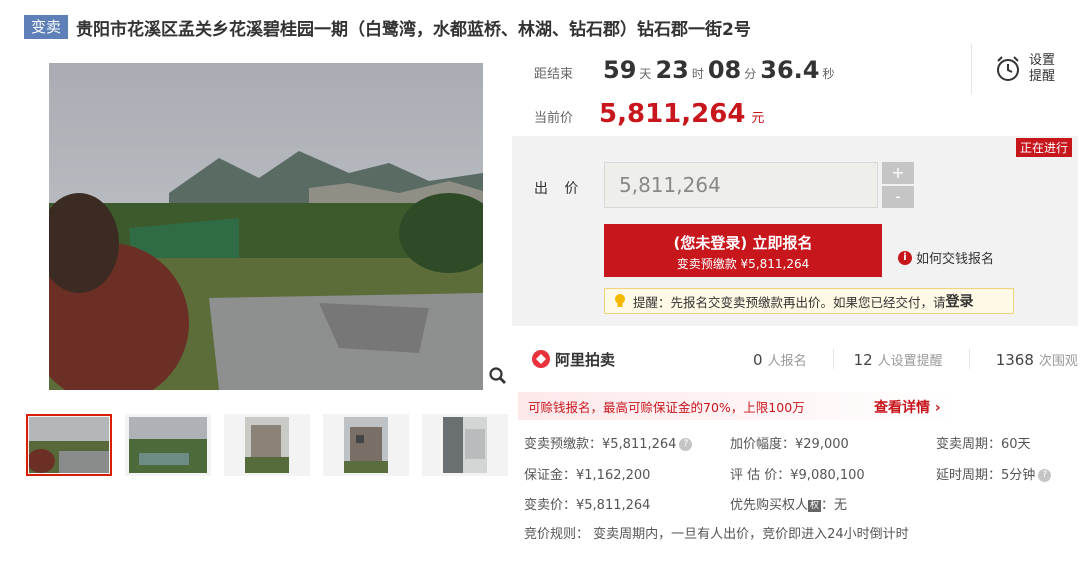 Image resolution: width=1080 pixels, height=566 pixels. I want to click on hours-unit: 时, so click(697, 74).